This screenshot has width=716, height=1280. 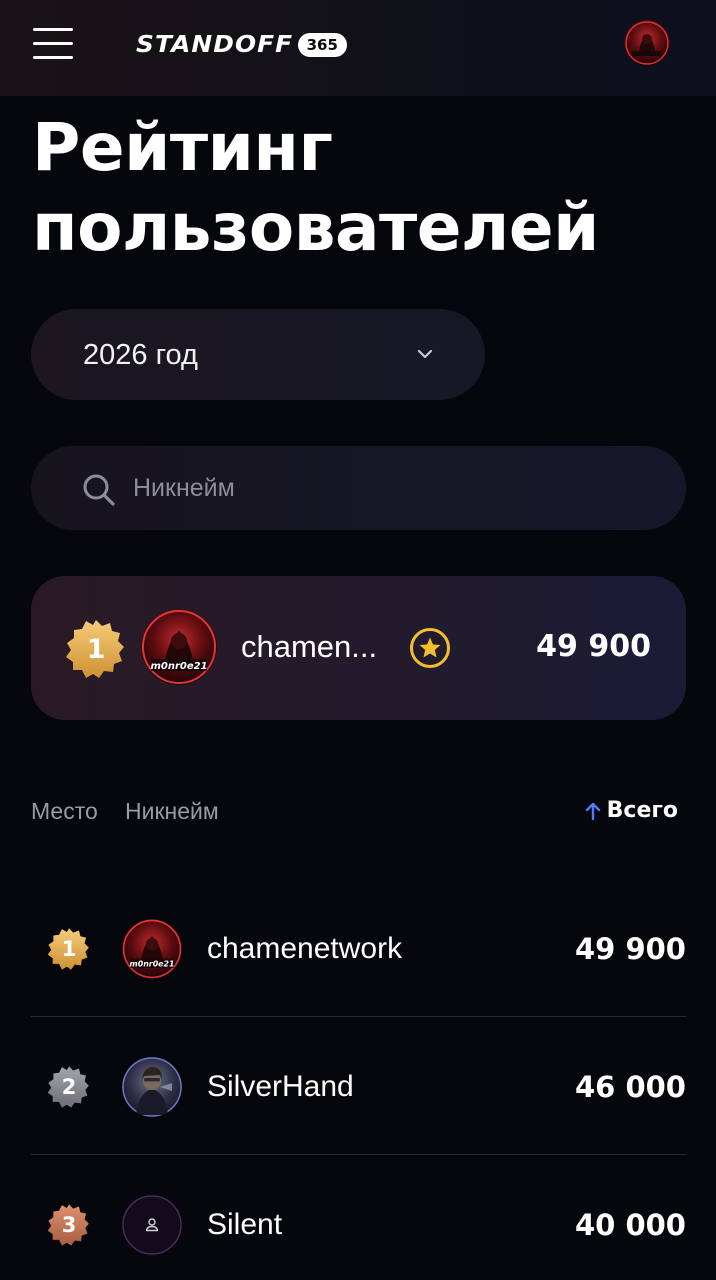 I want to click on user-avatar, so click(x=647, y=43).